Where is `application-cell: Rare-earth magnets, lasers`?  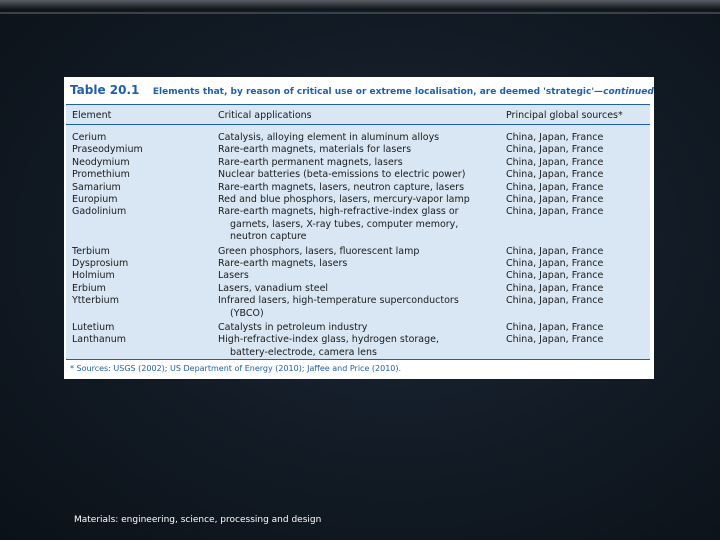 application-cell: Rare-earth magnets, lasers is located at coordinates (283, 263).